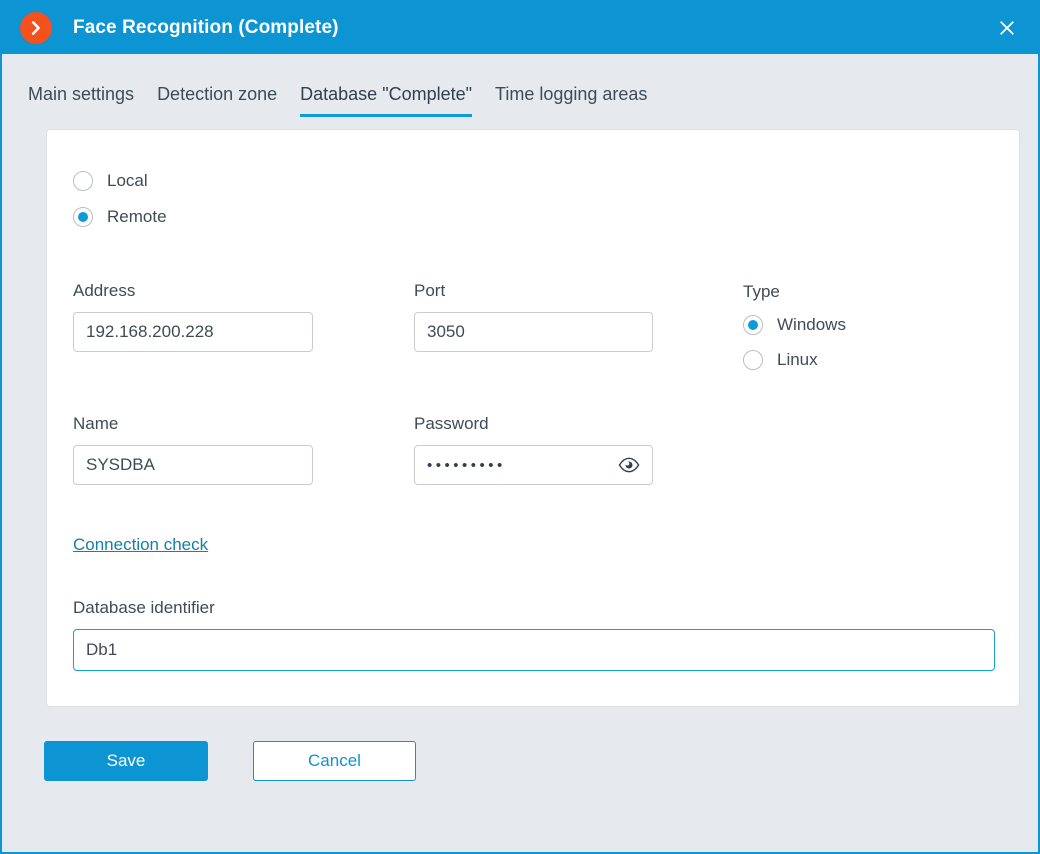 The width and height of the screenshot is (1040, 854). Describe the element at coordinates (811, 324) in the screenshot. I see `radio-windows-label: Windows` at that location.